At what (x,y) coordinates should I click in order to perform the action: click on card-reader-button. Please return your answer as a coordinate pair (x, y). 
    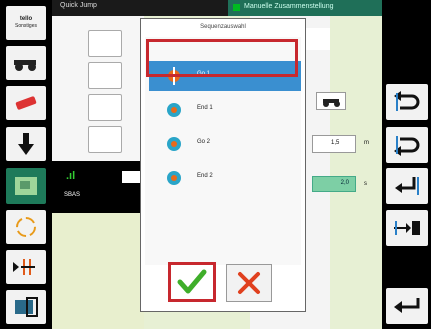
    Looking at the image, I should click on (26, 307).